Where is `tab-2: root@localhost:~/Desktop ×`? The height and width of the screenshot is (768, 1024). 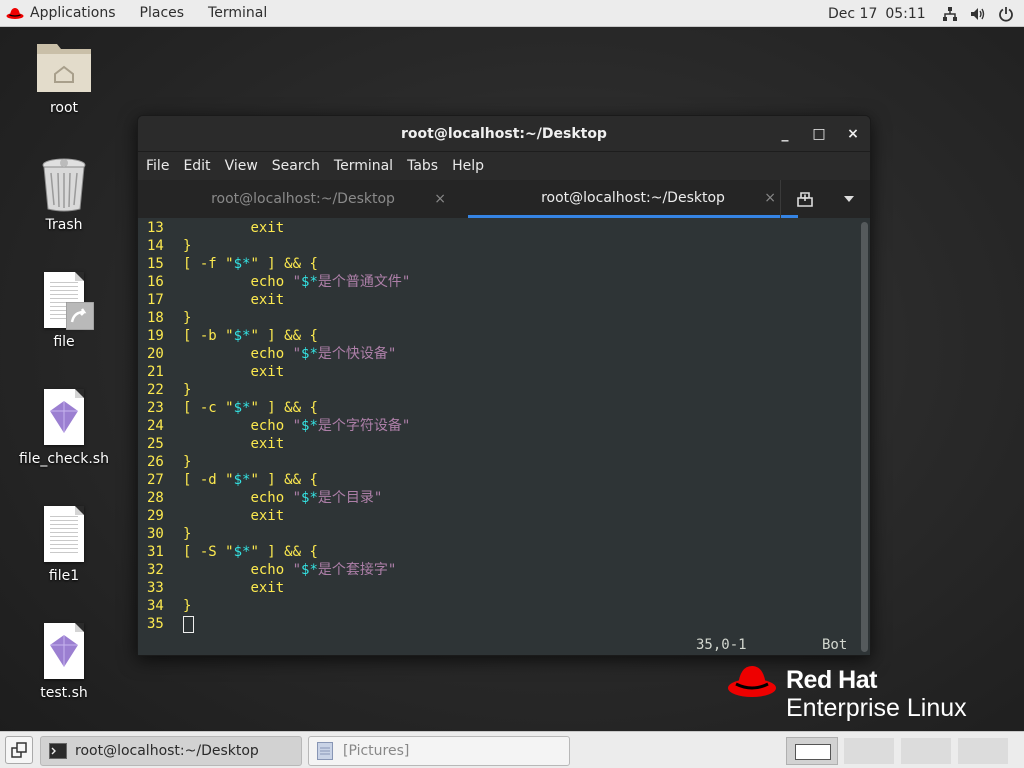
tab-2: root@localhost:~/Desktop × is located at coordinates (633, 199).